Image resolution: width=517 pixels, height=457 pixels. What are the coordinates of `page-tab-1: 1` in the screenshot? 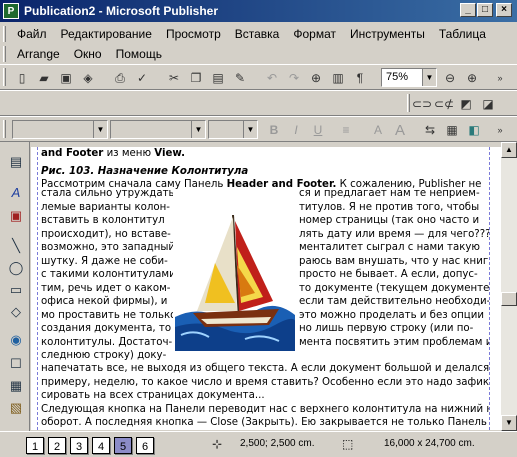 It's located at (35, 445).